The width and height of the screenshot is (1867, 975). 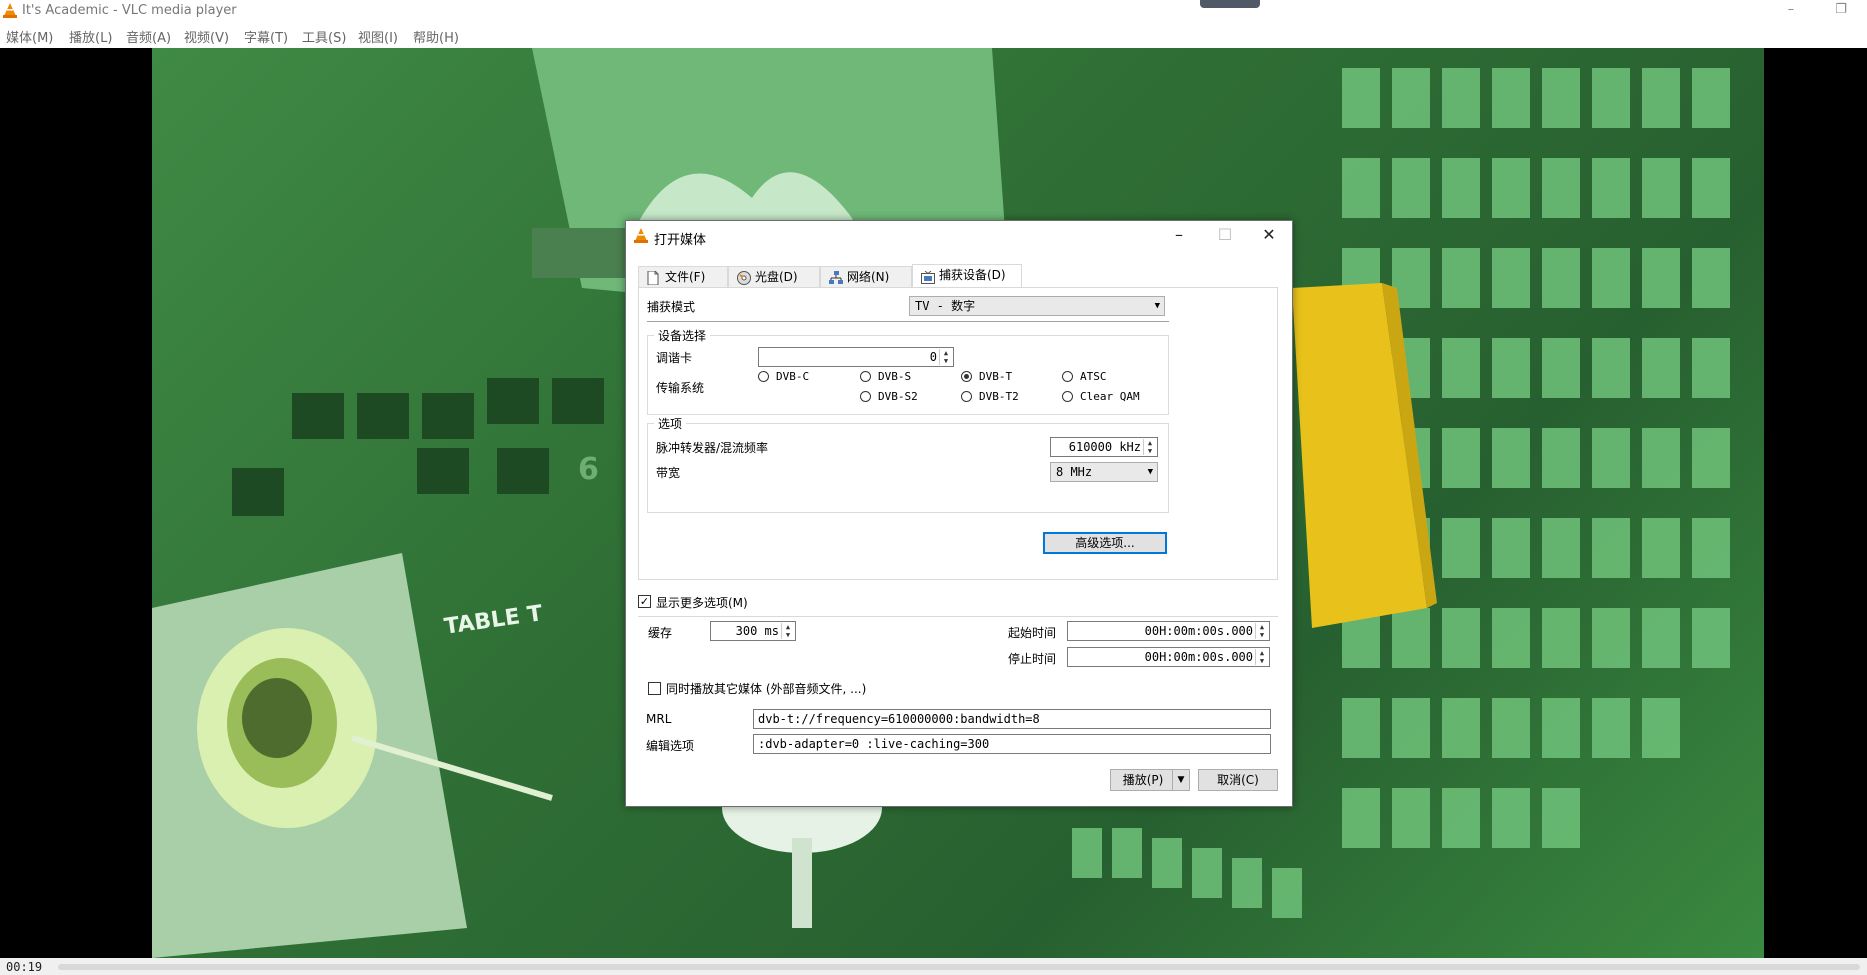 What do you see at coordinates (266, 36) in the screenshot?
I see `menu-subtitle: 字幕(T)` at bounding box center [266, 36].